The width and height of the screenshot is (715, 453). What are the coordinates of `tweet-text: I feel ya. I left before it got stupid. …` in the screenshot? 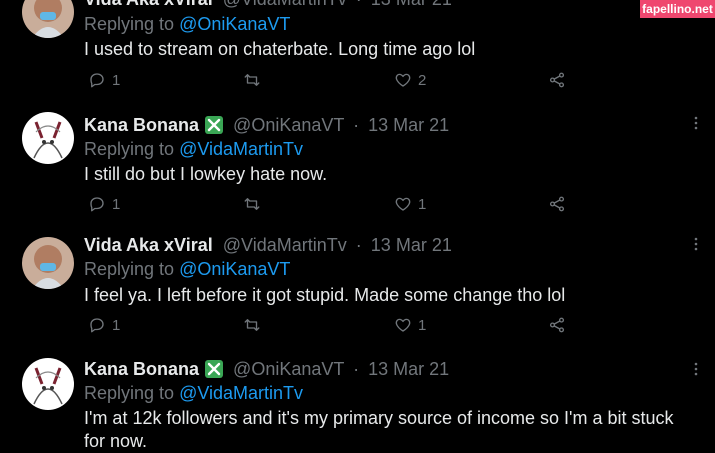 It's located at (325, 295).